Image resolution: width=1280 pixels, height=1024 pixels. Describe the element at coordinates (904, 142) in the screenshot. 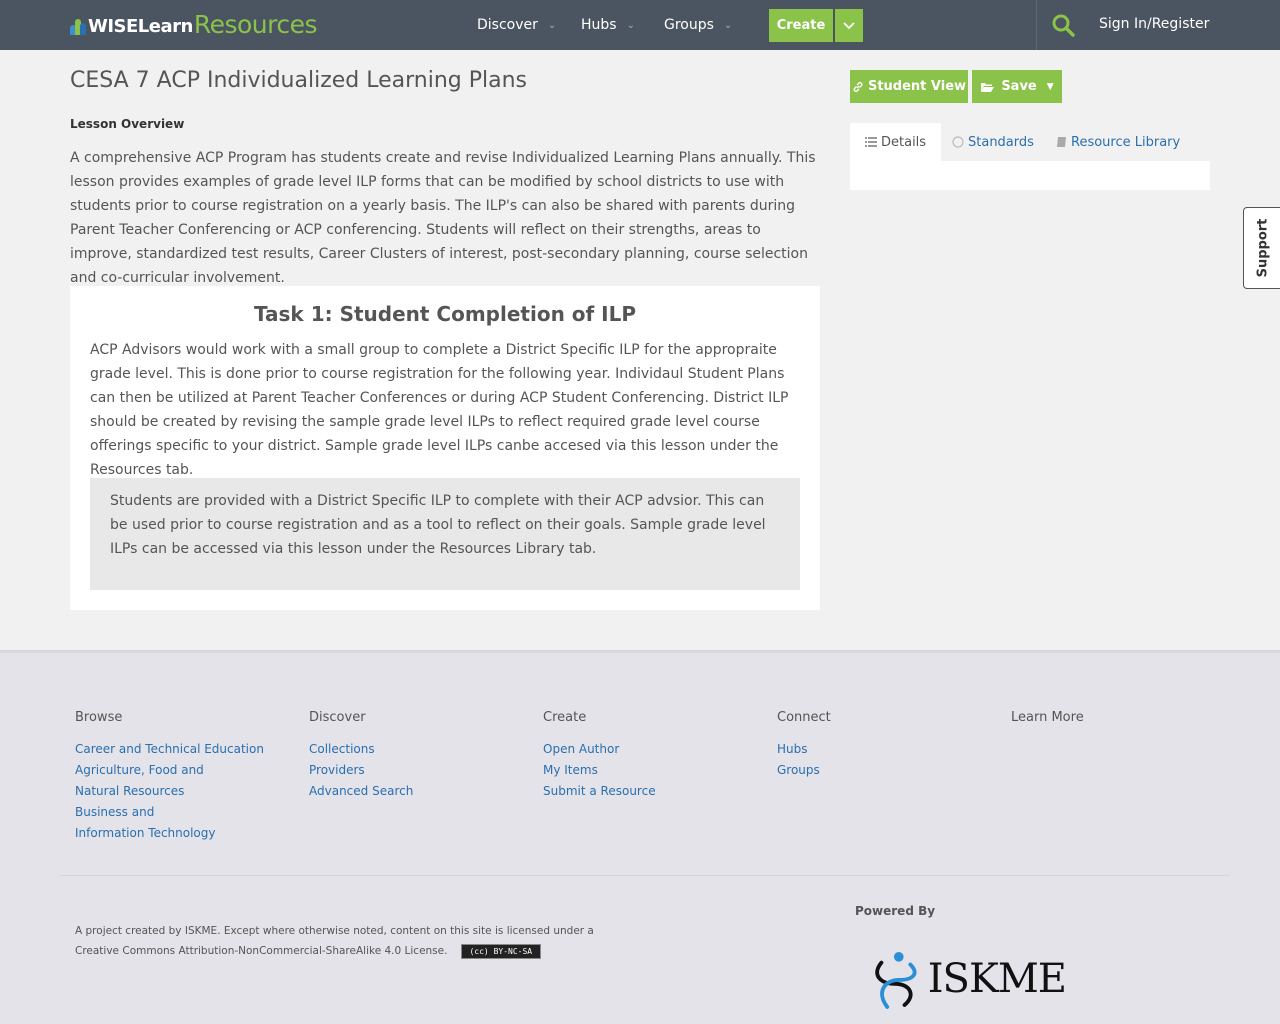

I see `tab-details-label: Details` at that location.